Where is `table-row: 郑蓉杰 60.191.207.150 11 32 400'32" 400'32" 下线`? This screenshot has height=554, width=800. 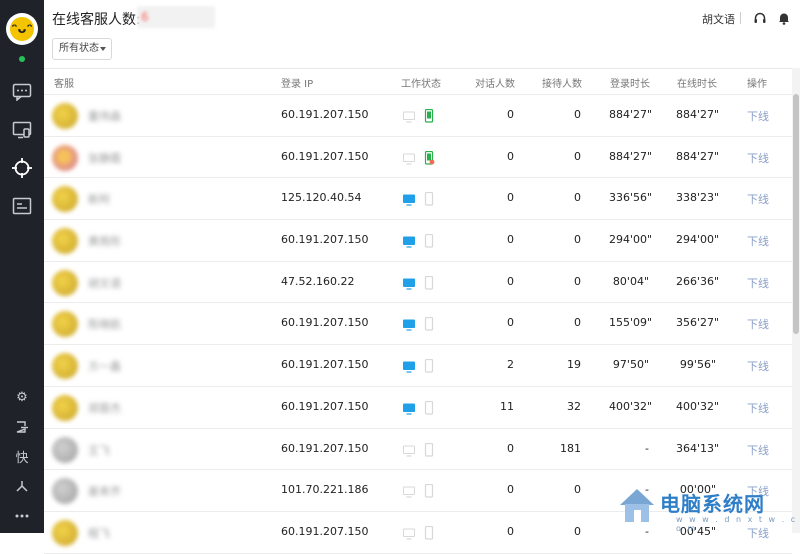 table-row: 郑蓉杰 60.191.207.150 11 32 400'32" 400'32" 下线 is located at coordinates (418, 408).